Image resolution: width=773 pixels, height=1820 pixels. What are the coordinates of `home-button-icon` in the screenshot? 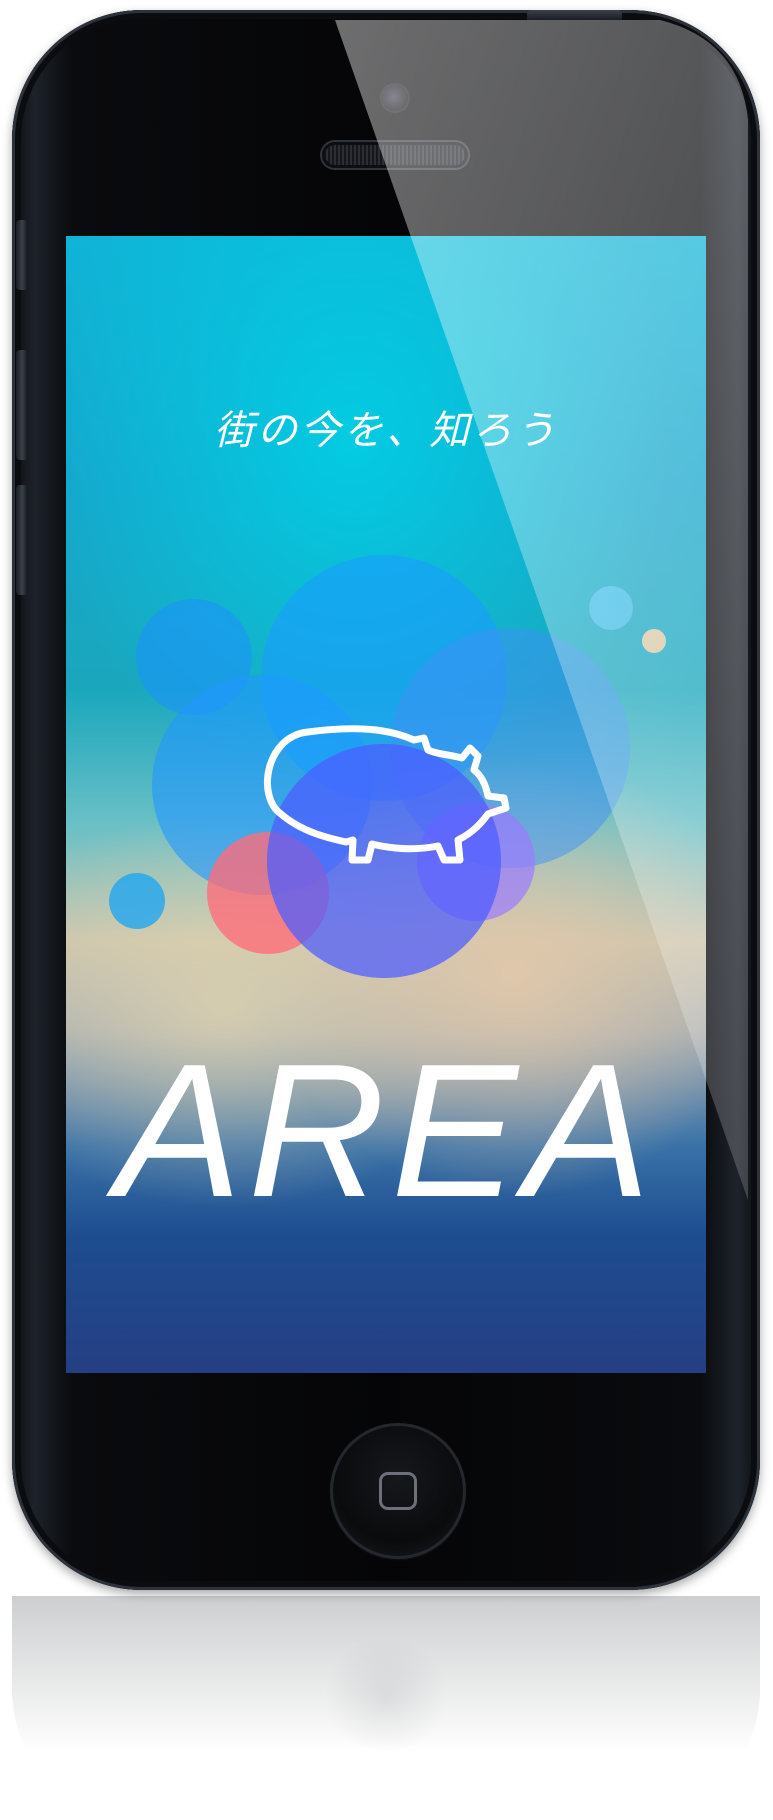 It's located at (398, 1491).